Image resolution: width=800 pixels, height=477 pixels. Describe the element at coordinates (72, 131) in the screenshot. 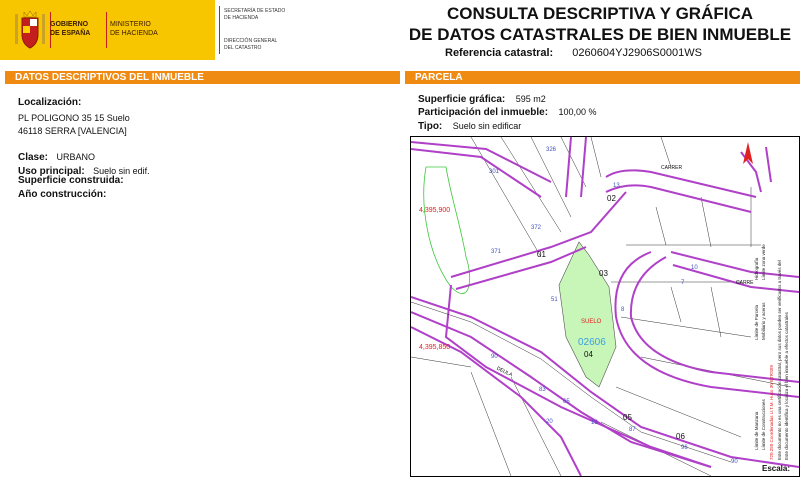

I see `address-line: 46118 SERRA [VALENCIA]` at that location.